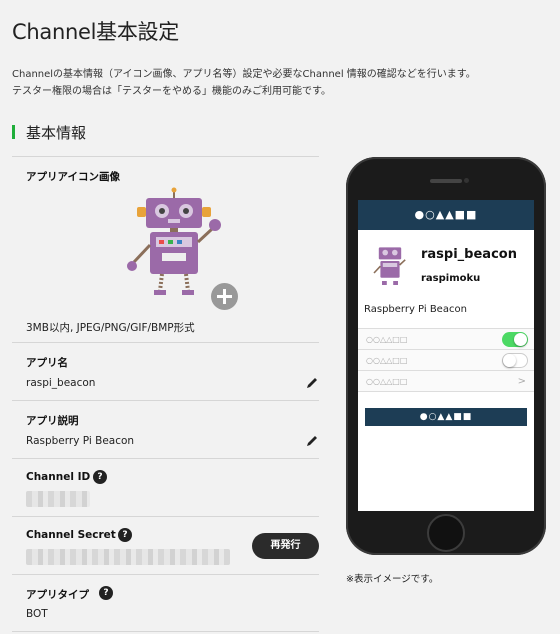 This screenshot has height=634, width=560. I want to click on preview-description: Raspberry Pi Beacon, so click(415, 309).